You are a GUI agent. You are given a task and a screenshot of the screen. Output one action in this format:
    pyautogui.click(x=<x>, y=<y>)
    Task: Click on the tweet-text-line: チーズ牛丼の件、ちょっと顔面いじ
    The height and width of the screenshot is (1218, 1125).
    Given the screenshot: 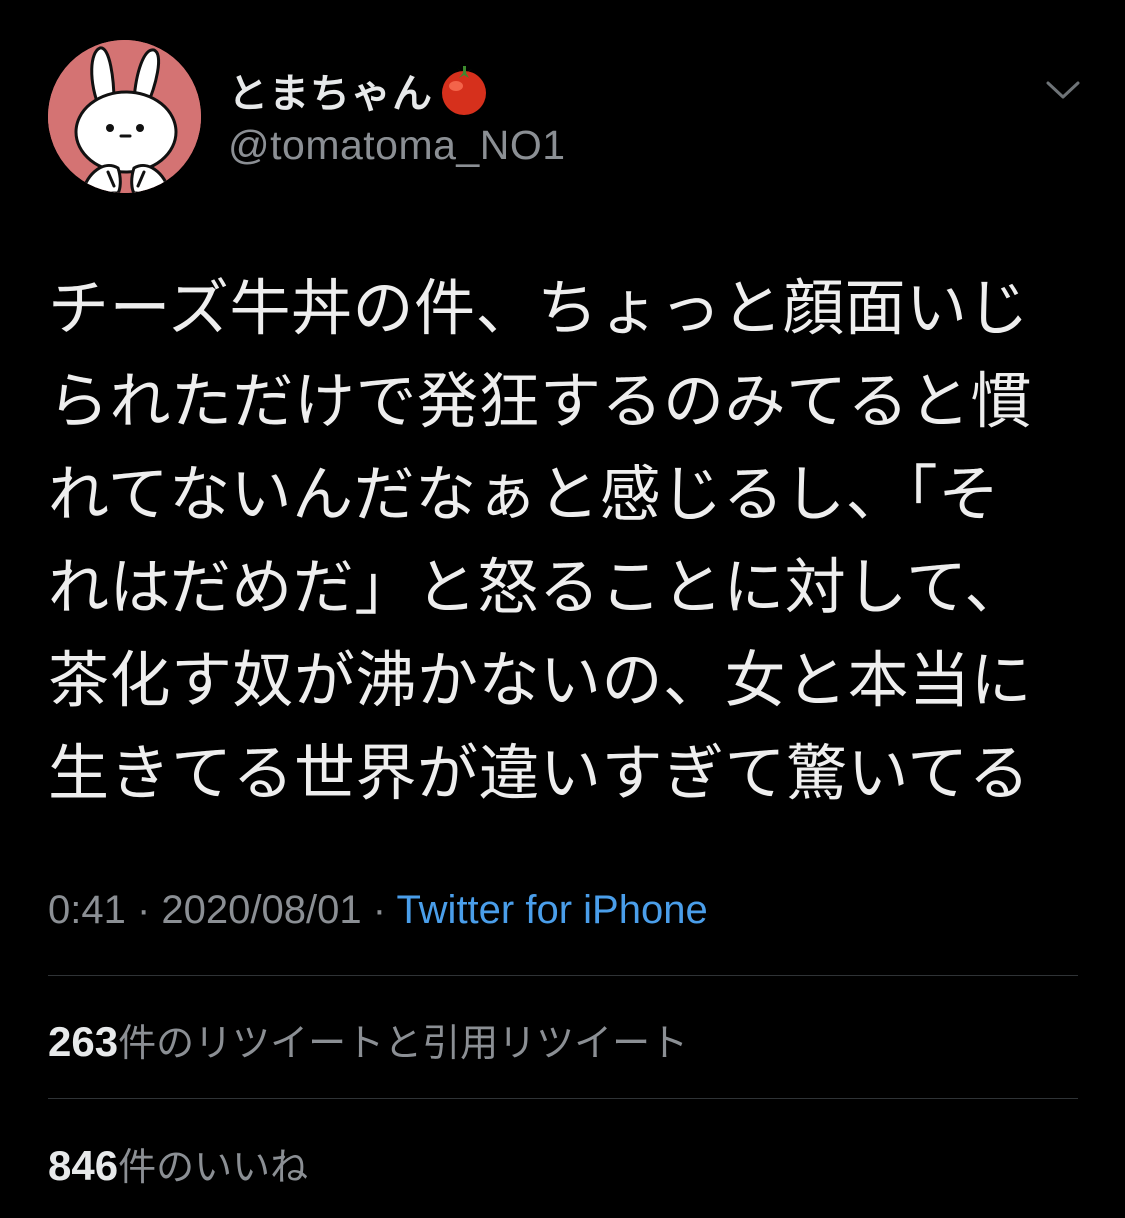 What is the action you would take?
    pyautogui.click(x=538, y=308)
    